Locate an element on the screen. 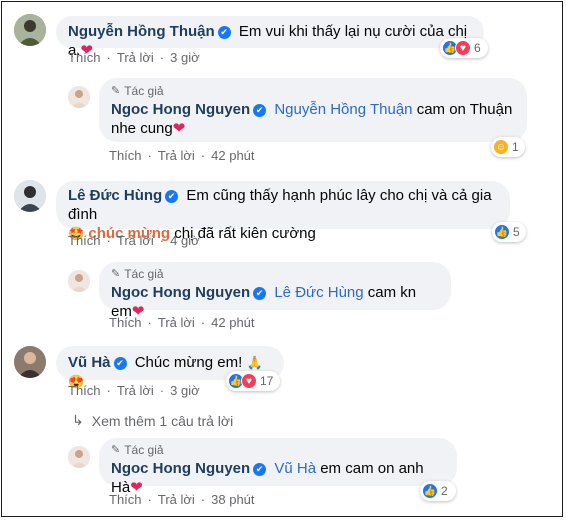  pray-emoji-icon: 🙏 is located at coordinates (254, 362).